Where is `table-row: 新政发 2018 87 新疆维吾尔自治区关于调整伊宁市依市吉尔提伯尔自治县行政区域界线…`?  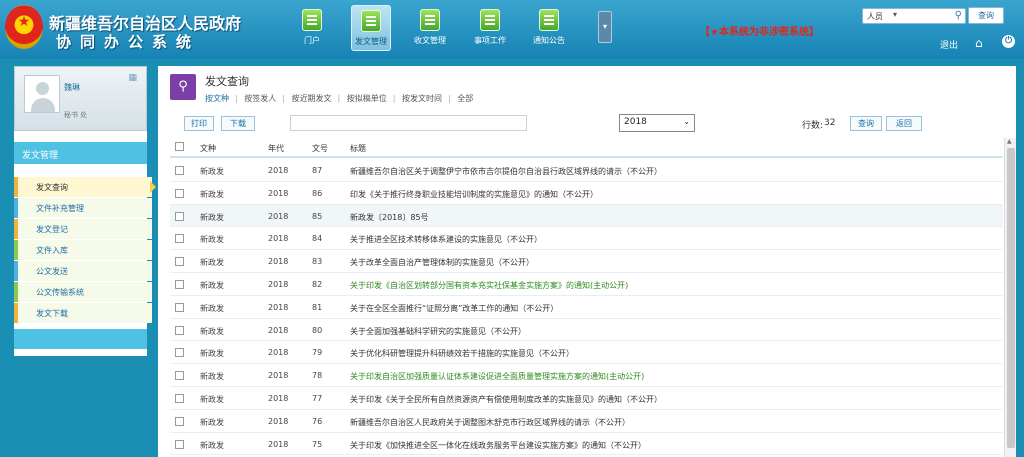 table-row: 新政发 2018 87 新疆维吾尔自治区关于调整伊宁市依市吉尔提伯尔自治县行政区域界线… is located at coordinates (586, 170).